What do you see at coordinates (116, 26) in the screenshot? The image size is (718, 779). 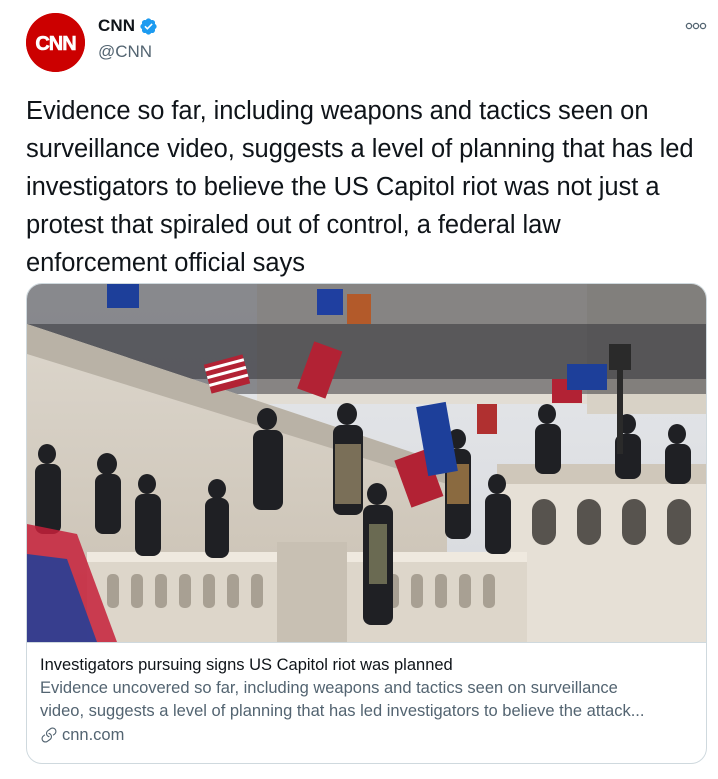 I see `display-name: CNN` at bounding box center [116, 26].